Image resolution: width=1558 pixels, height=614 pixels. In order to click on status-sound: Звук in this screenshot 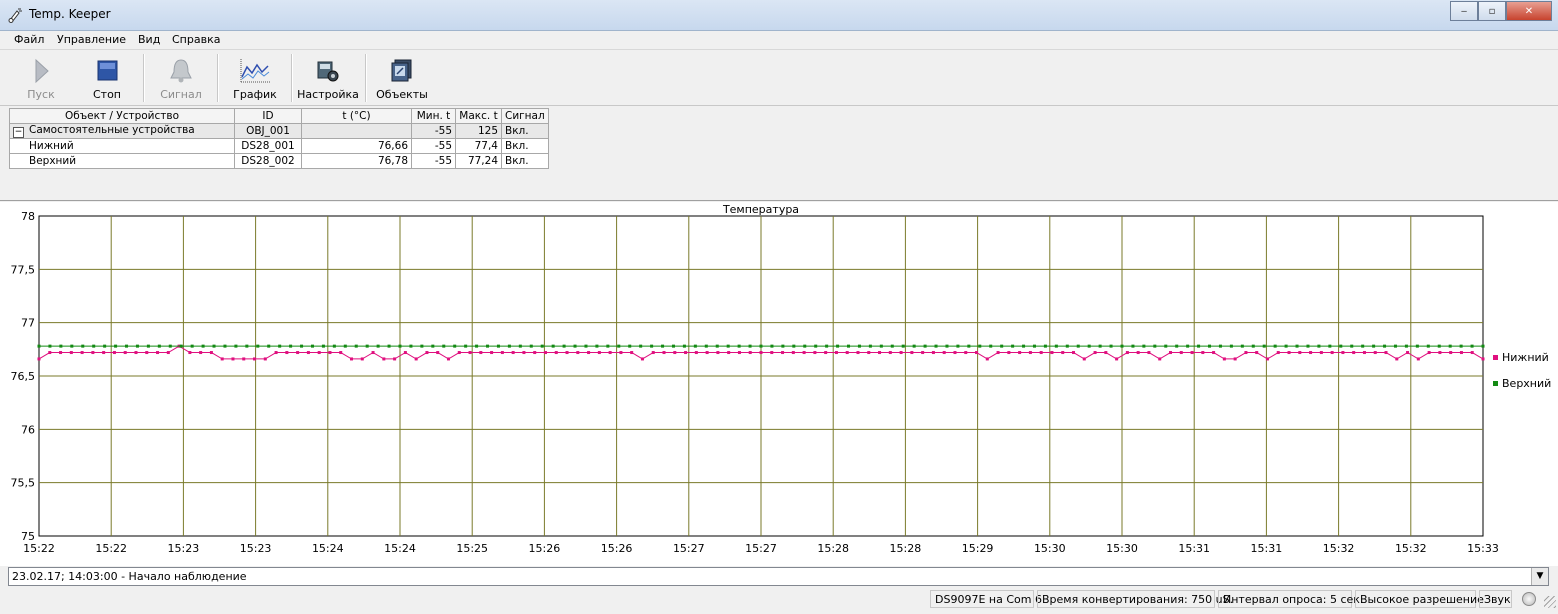, I will do `click(1495, 599)`.